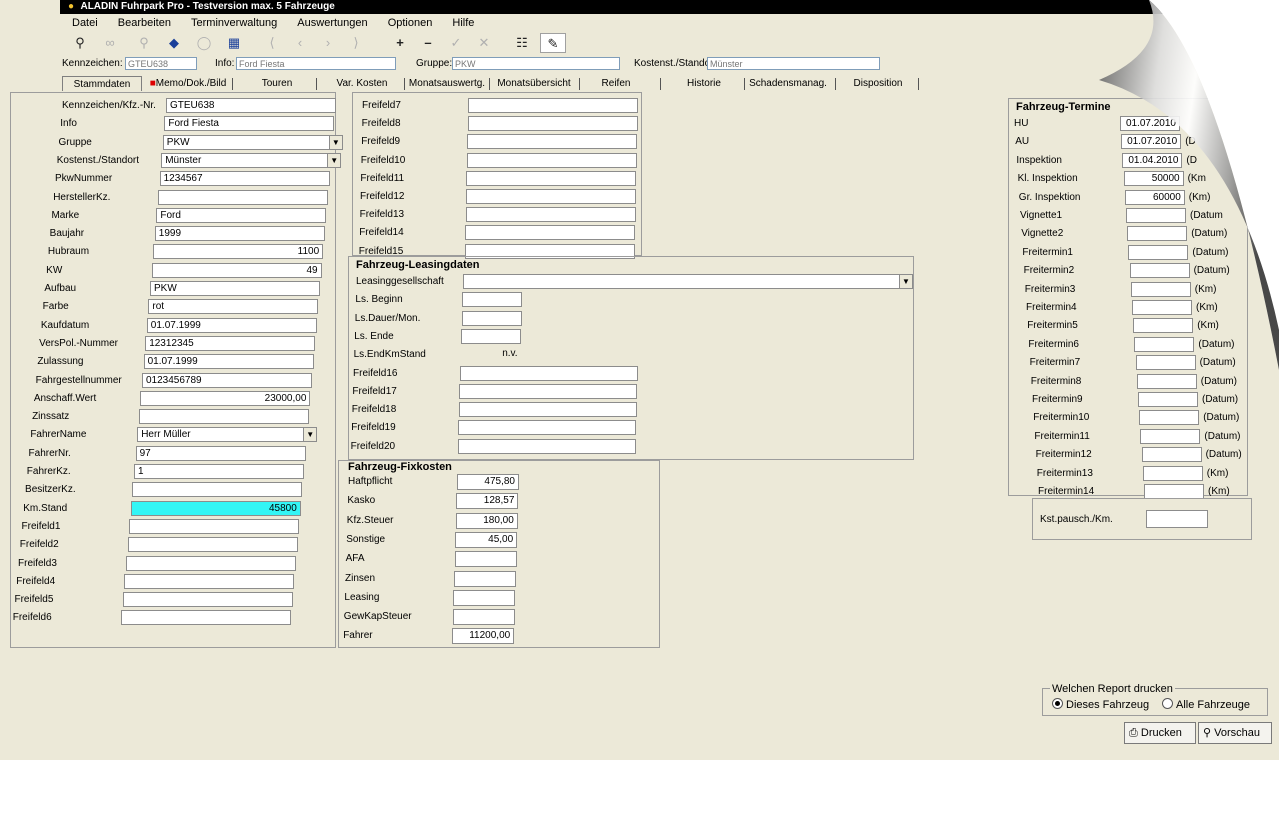 Image resolution: width=1279 pixels, height=821 pixels. Describe the element at coordinates (225, 398) in the screenshot. I see `stamm-field-16: 23000,00` at that location.